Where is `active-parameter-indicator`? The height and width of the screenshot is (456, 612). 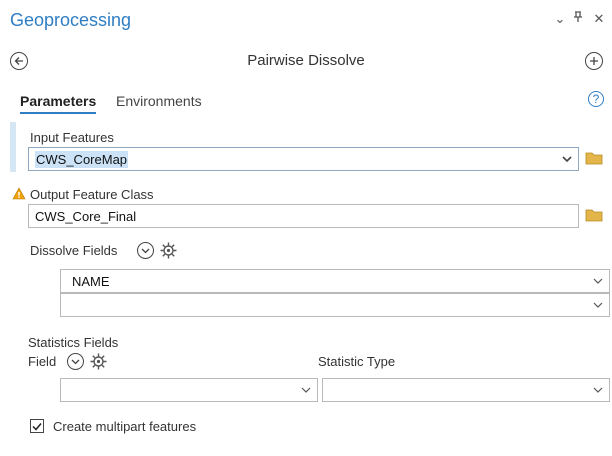
active-parameter-indicator is located at coordinates (13, 147).